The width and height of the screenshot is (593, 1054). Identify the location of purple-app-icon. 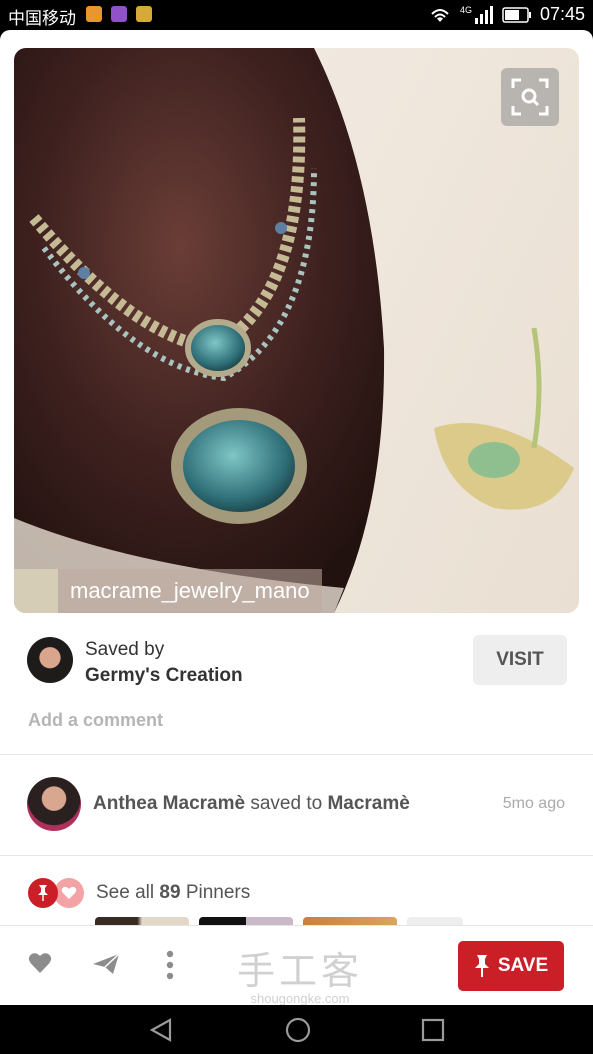
(119, 14).